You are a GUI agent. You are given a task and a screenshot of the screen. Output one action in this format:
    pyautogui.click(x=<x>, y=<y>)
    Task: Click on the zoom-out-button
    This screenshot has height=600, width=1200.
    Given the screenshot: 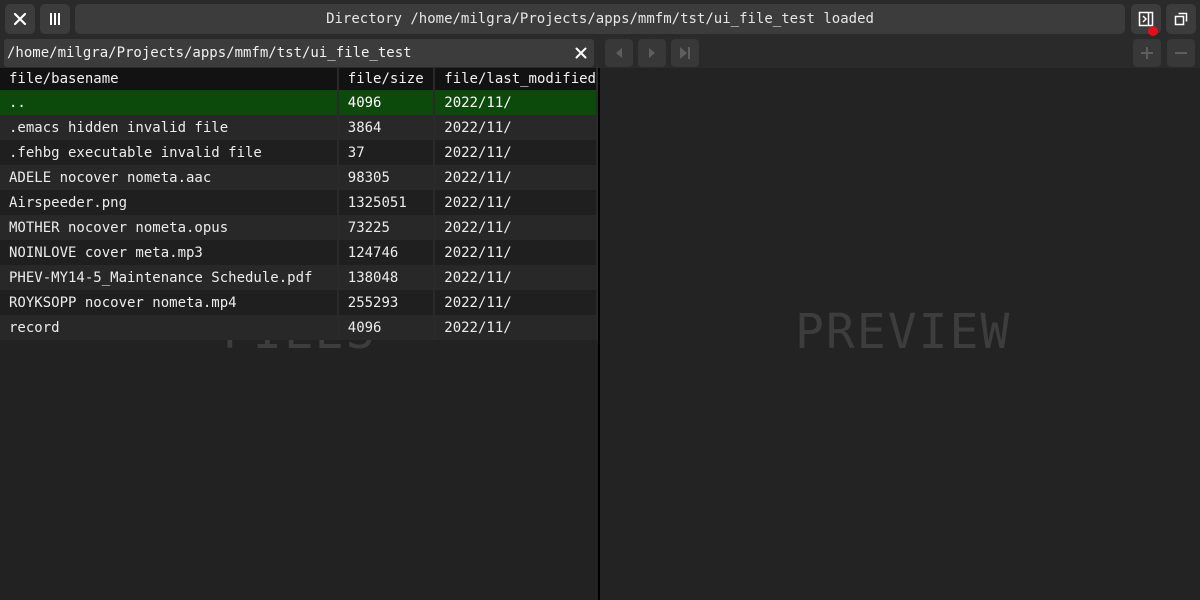 What is the action you would take?
    pyautogui.click(x=1181, y=53)
    